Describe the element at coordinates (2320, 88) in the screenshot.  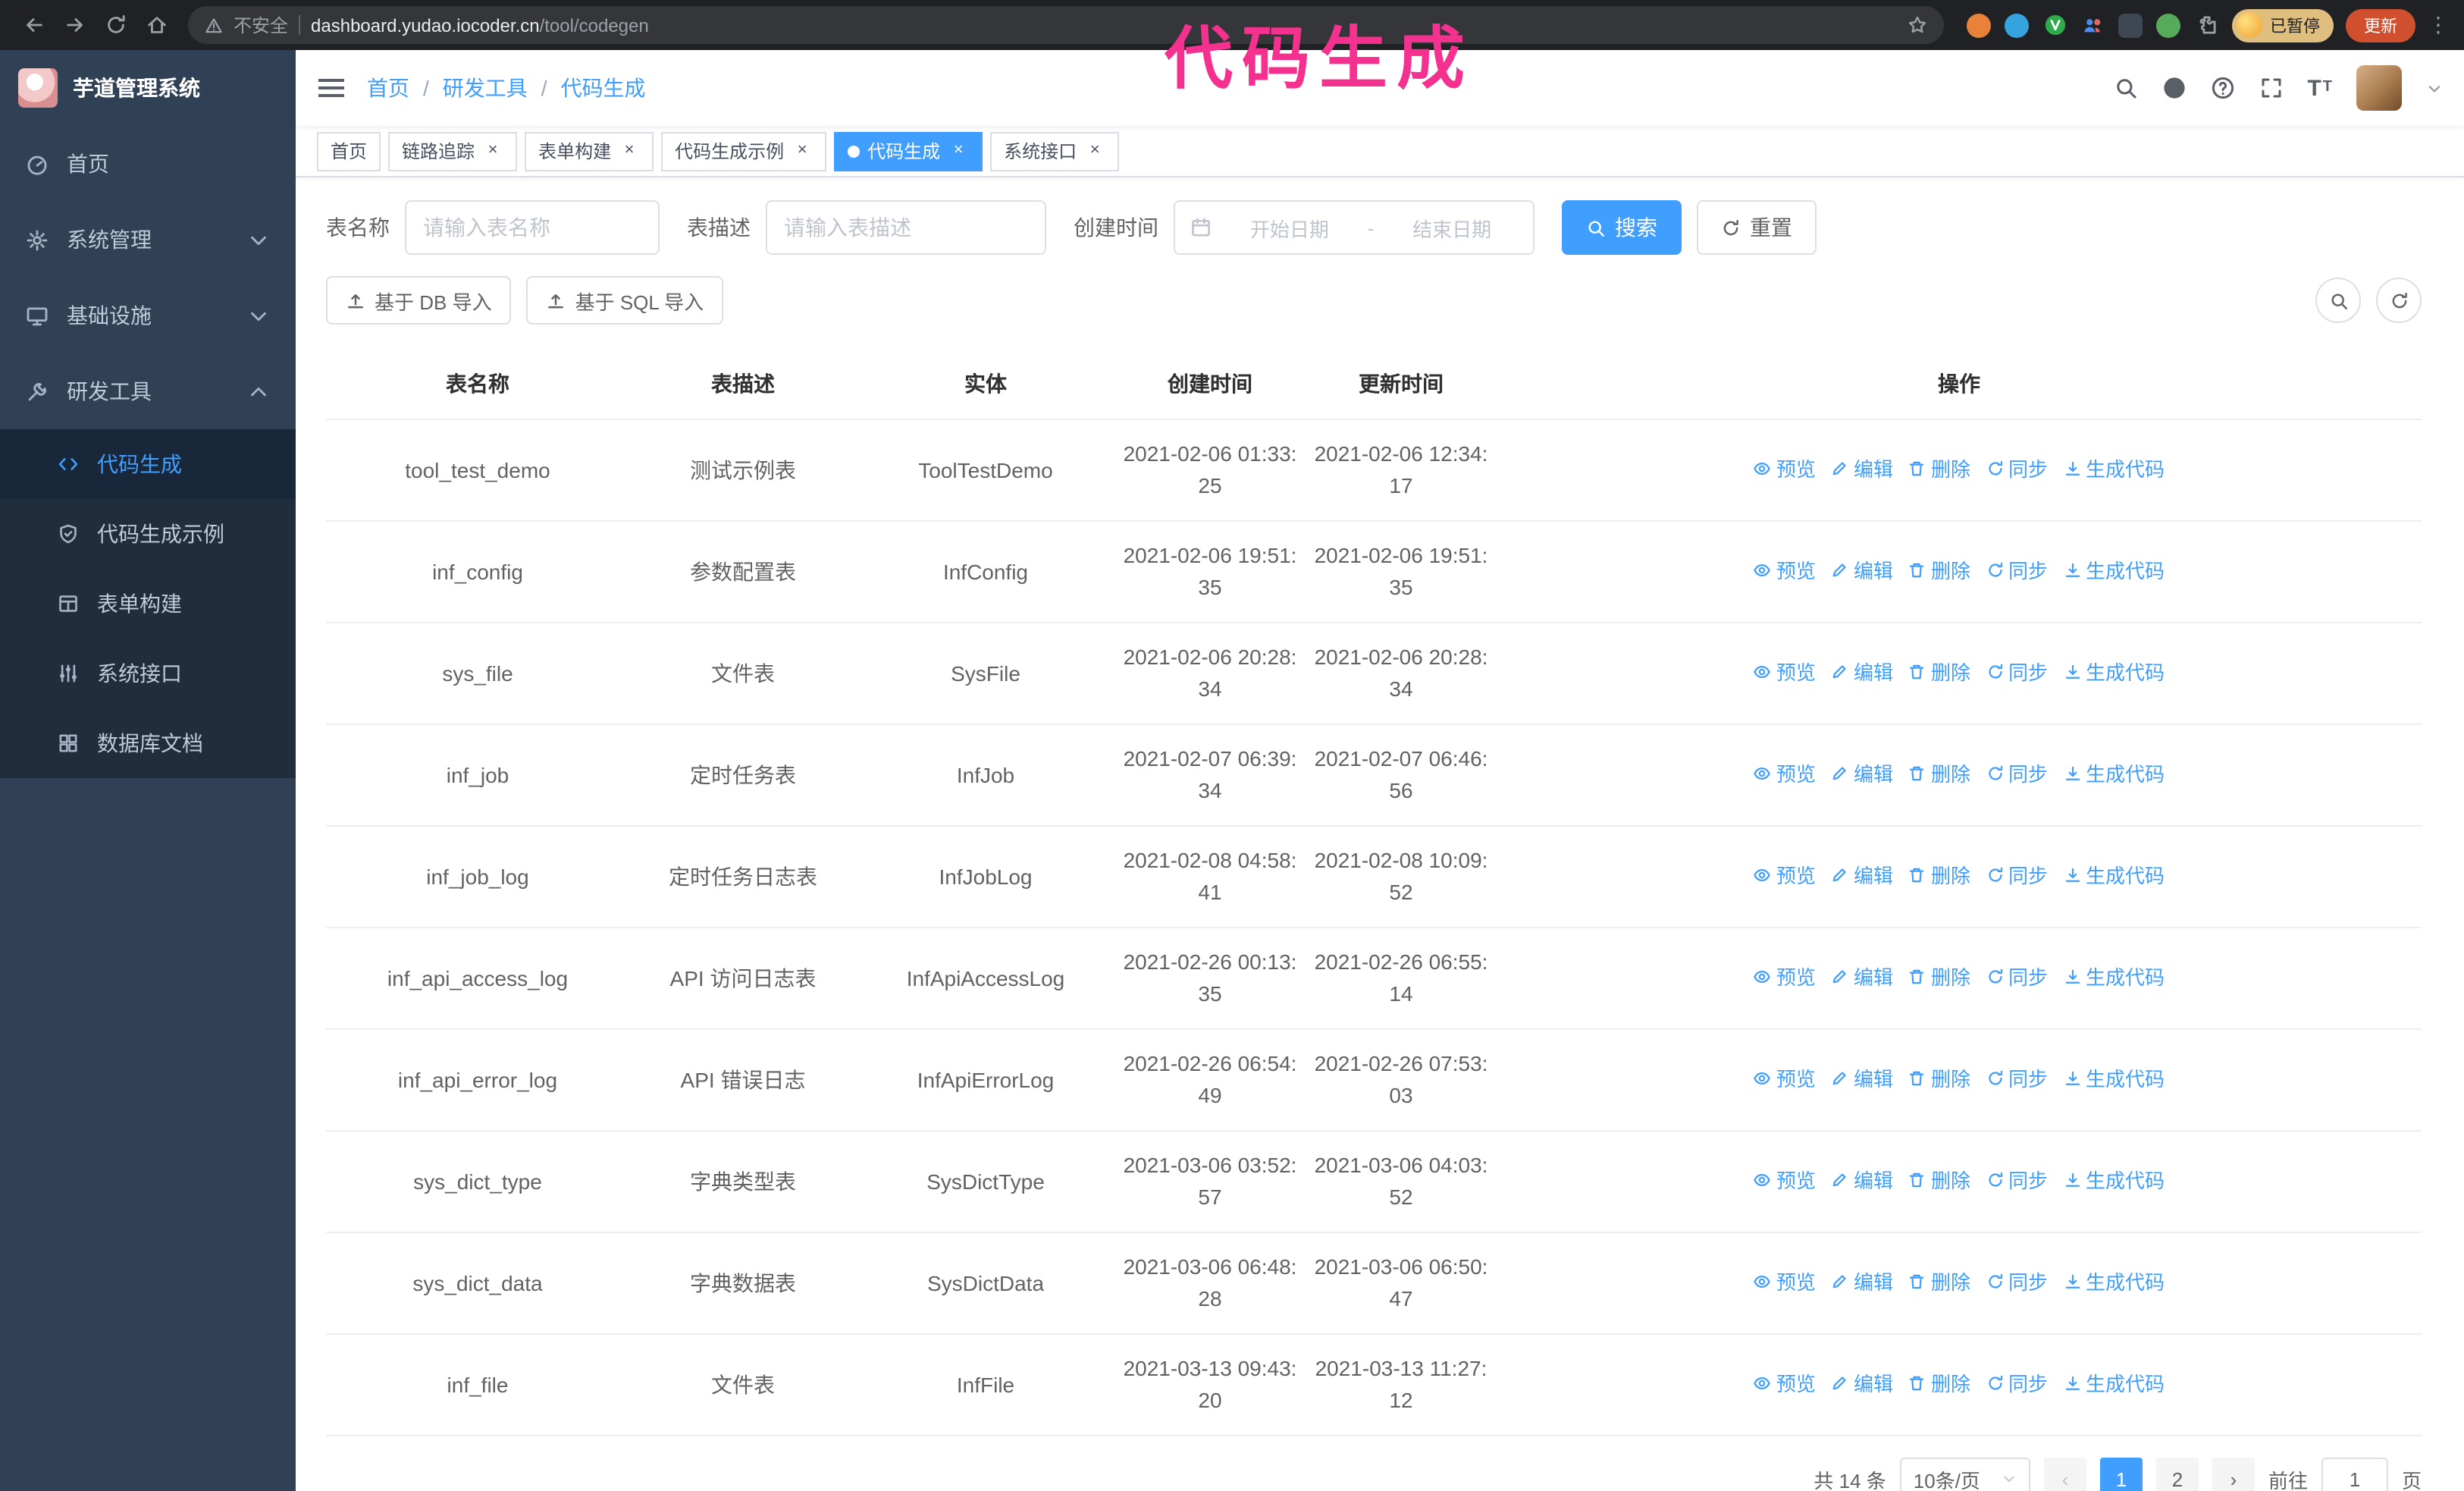
I see `font-size-icon: TT` at that location.